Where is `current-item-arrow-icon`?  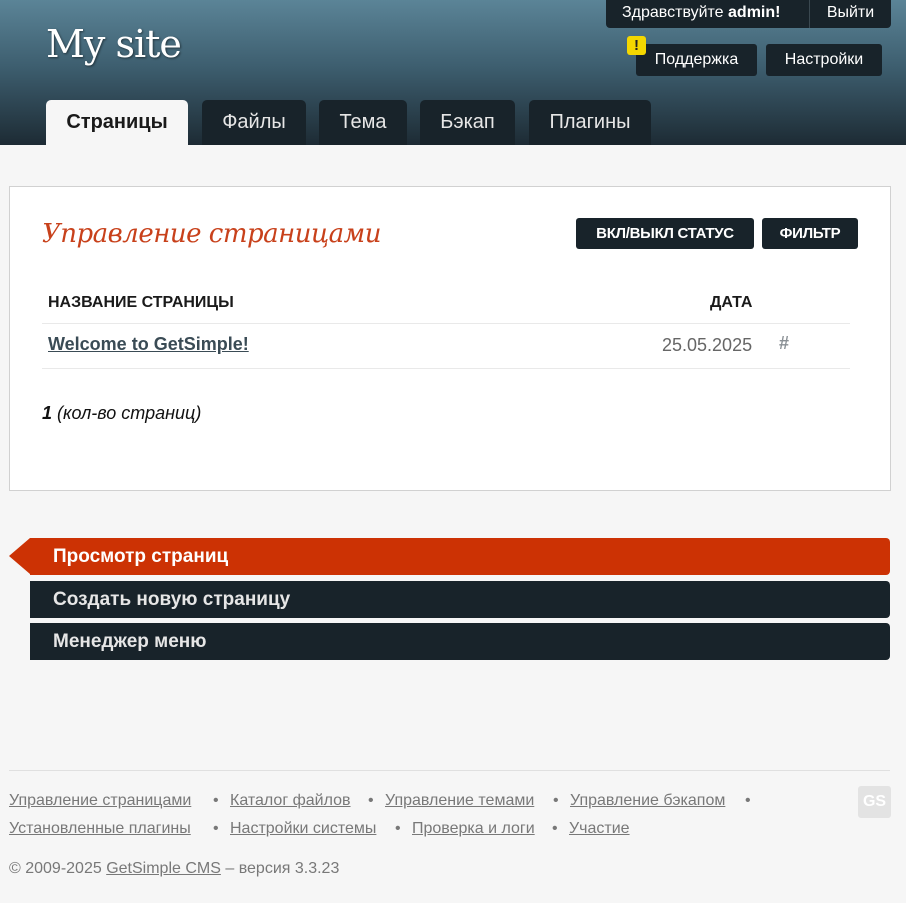
current-item-arrow-icon is located at coordinates (19, 556).